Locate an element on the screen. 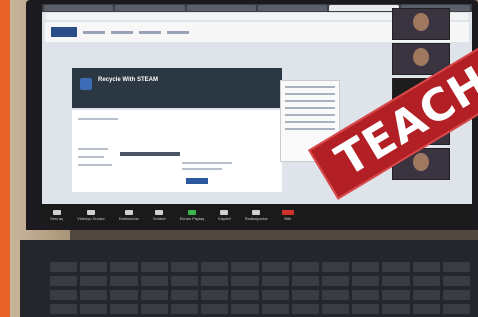 The width and height of the screenshot is (478, 317). button-label: Katılımcılar is located at coordinates (128, 218).